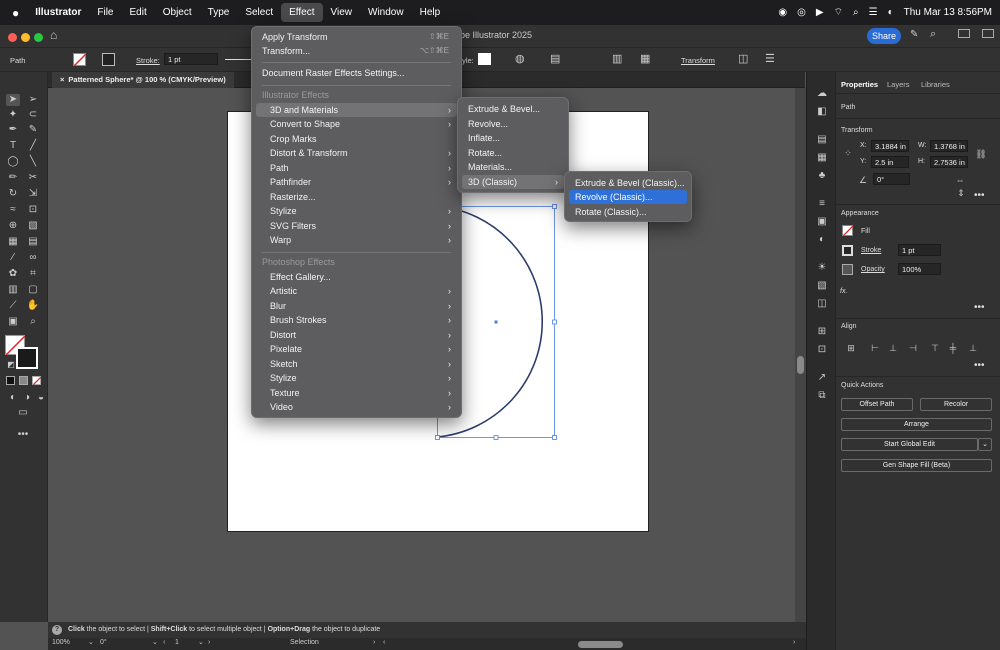  What do you see at coordinates (33, 322) in the screenshot?
I see `zoom-tool-icon: ⌕` at bounding box center [33, 322].